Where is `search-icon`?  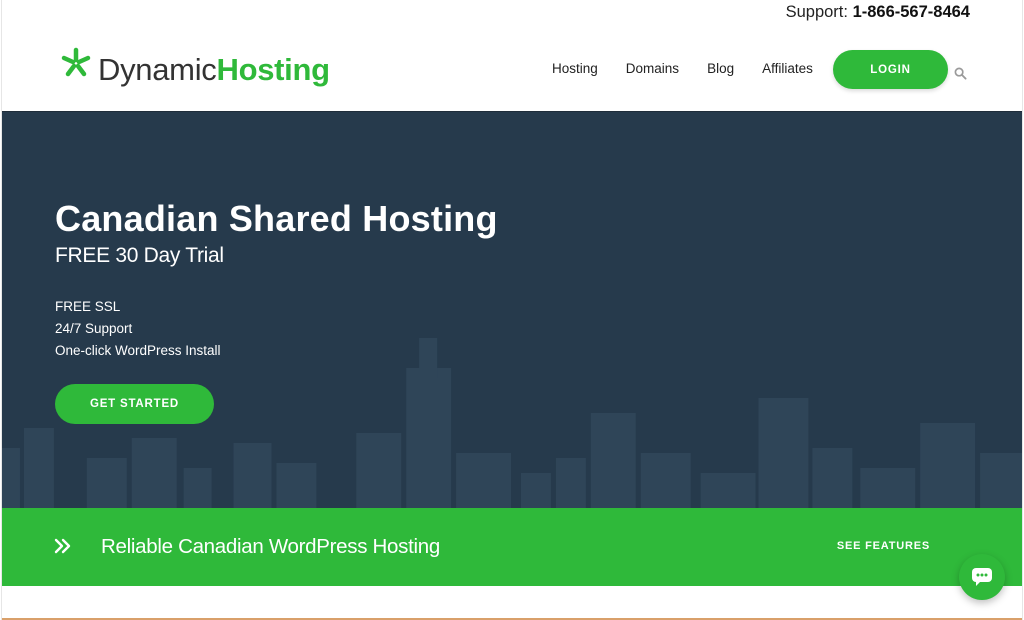 search-icon is located at coordinates (960, 73).